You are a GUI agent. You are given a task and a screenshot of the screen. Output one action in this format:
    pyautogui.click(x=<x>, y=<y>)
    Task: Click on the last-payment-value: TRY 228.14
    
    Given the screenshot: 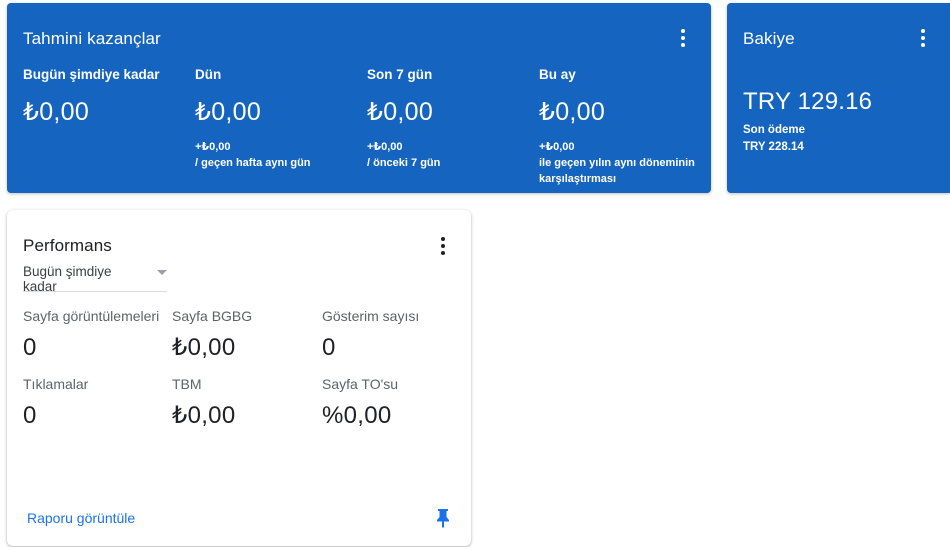 What is the action you would take?
    pyautogui.click(x=773, y=147)
    